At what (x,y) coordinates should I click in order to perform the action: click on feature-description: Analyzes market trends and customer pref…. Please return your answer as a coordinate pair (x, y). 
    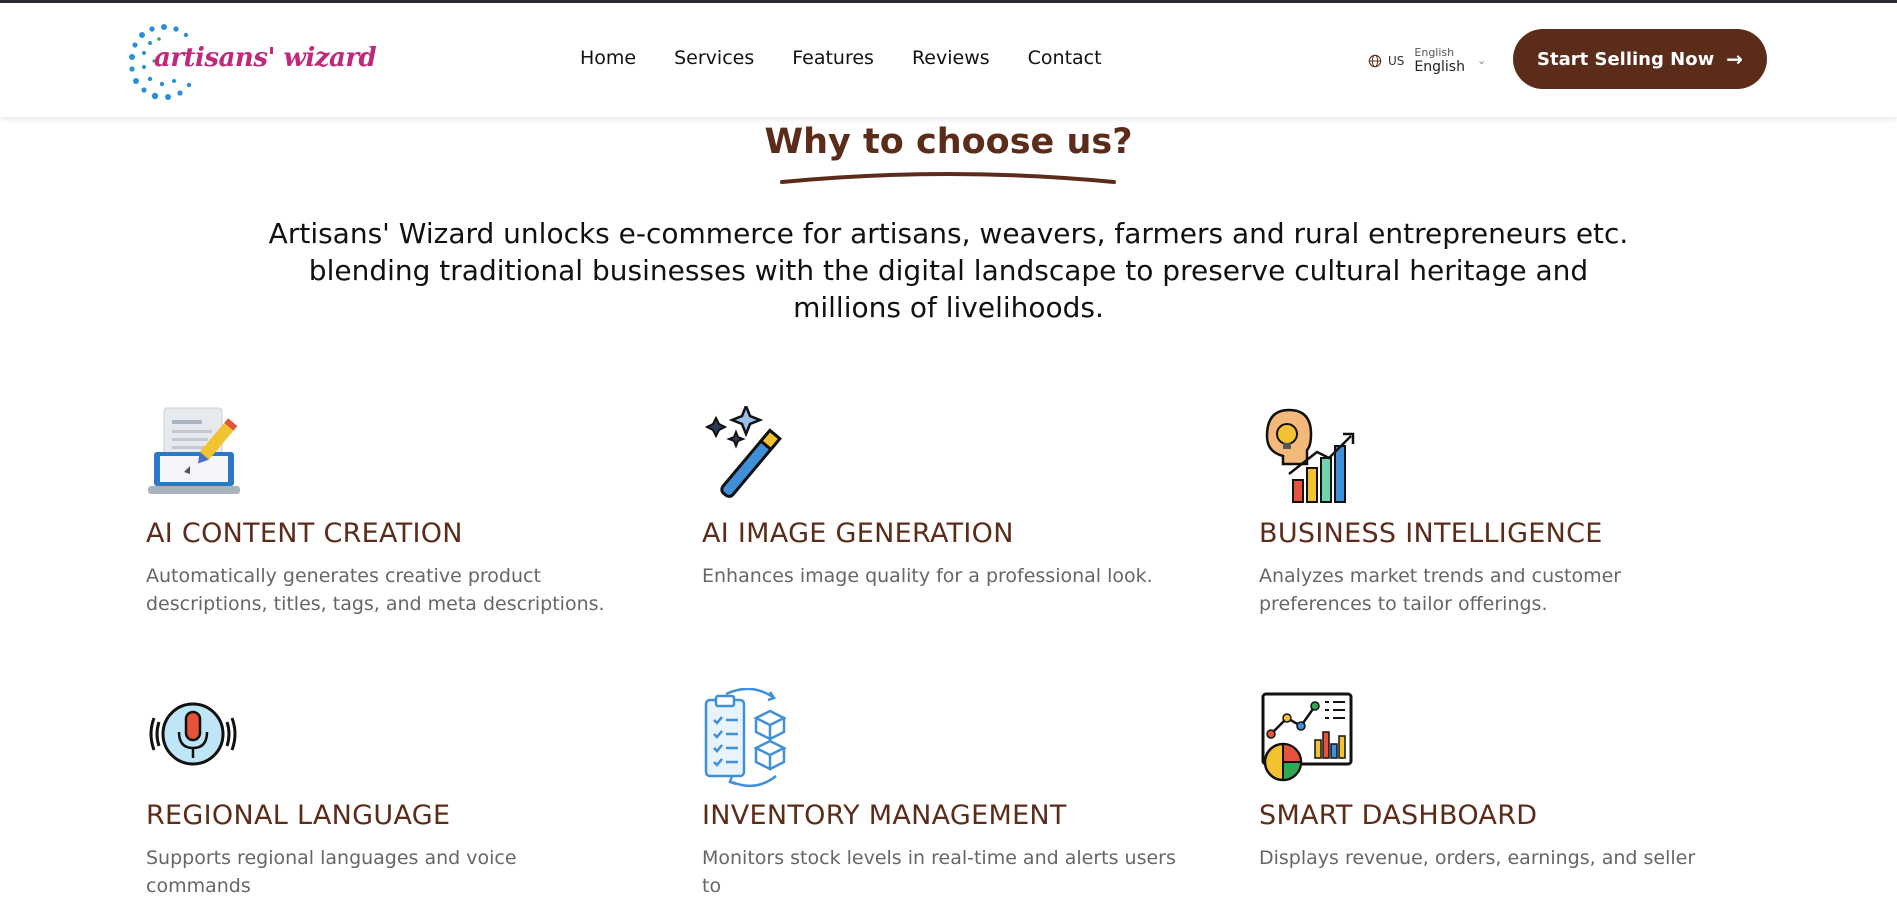
    Looking at the image, I should click on (1440, 590).